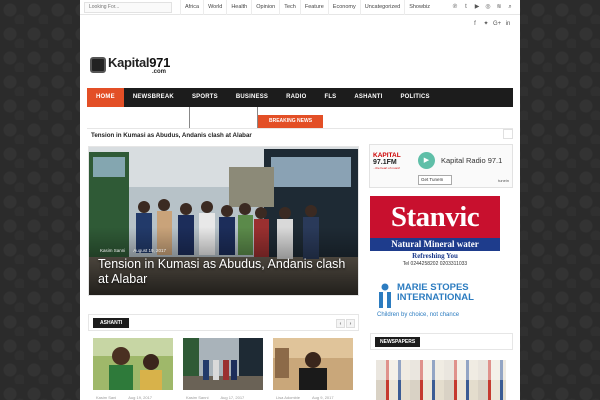  What do you see at coordinates (419, 7) in the screenshot?
I see `top-menu-item-showbiz: Showbiz` at bounding box center [419, 7].